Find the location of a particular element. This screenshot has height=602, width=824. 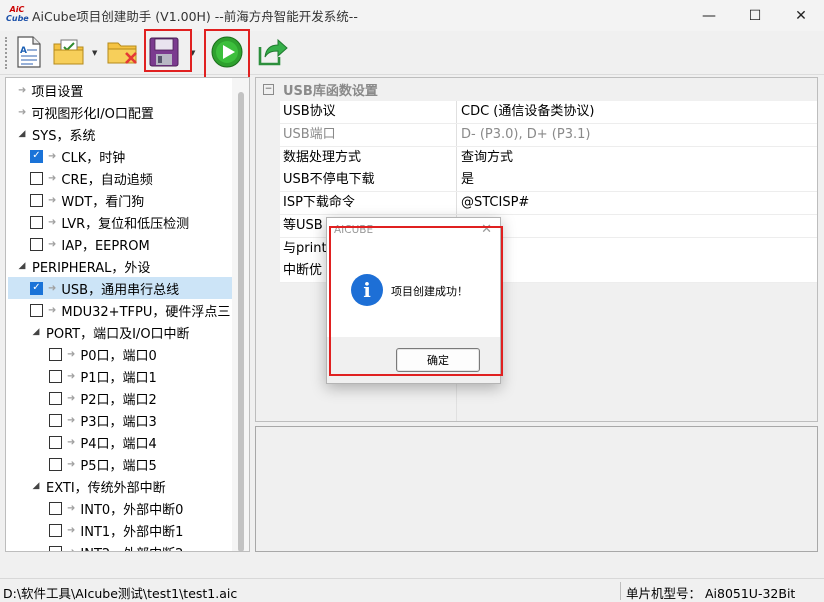

tree-item: ➜ 可视图形化I/O口配置 is located at coordinates (121, 112).